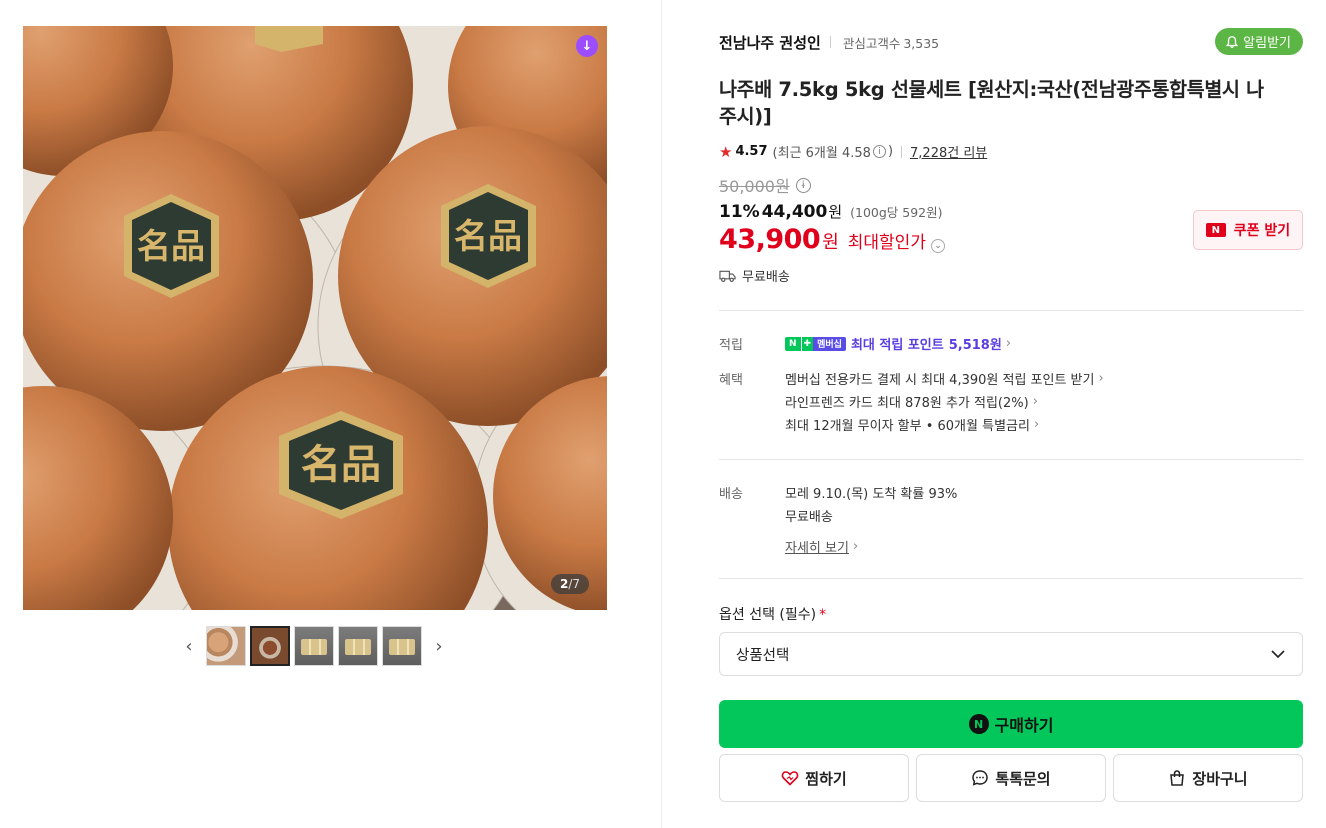 This screenshot has width=1326, height=828. I want to click on shipping-row: 무료배송, so click(754, 275).